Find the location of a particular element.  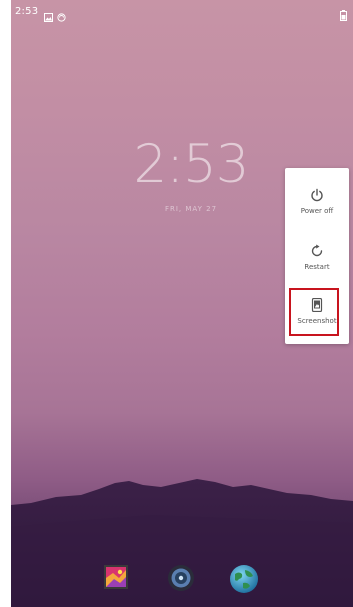

power-menu: Power off Restart Screenshot is located at coordinates (317, 256).